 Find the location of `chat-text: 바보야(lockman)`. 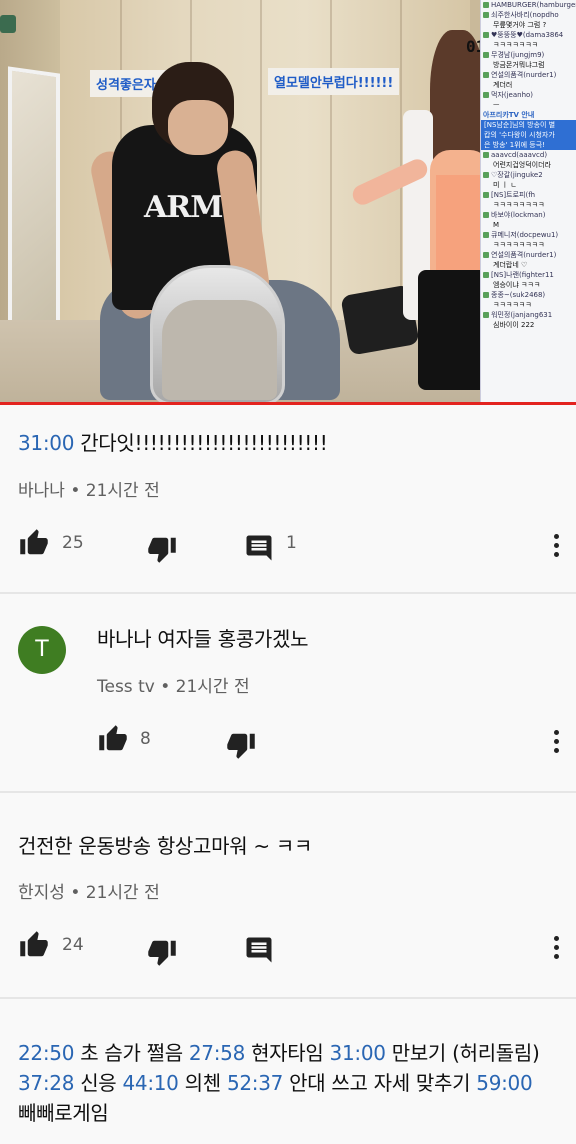

chat-text: 바보야(lockman) is located at coordinates (518, 215).